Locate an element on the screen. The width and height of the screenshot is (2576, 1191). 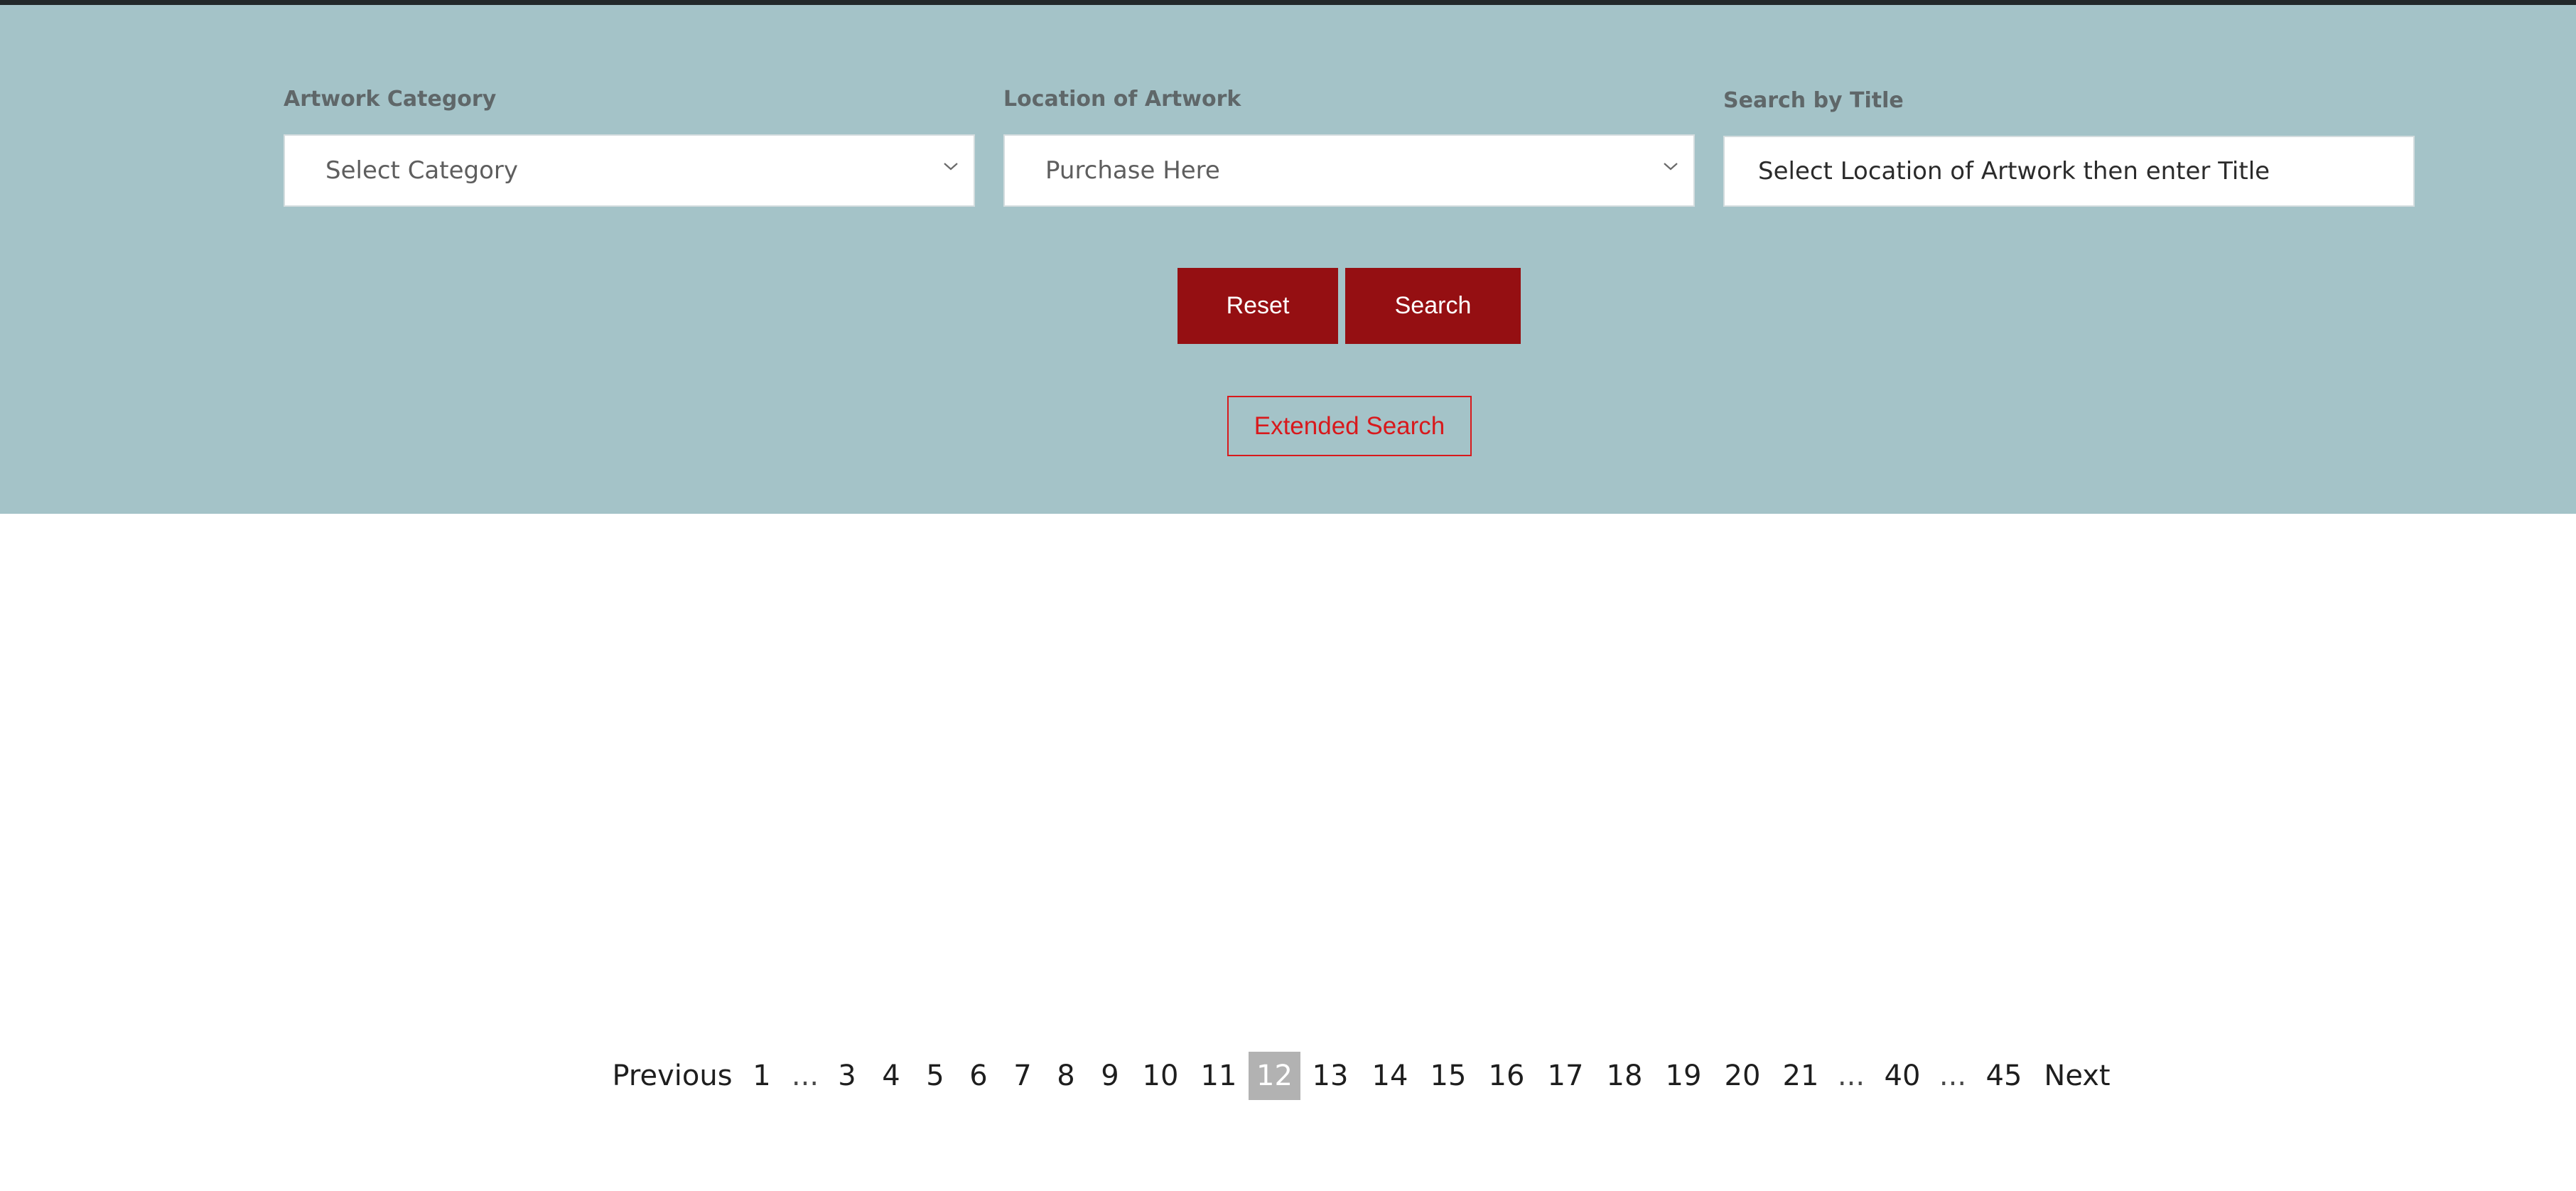
page-link: 19 is located at coordinates (1683, 1076).